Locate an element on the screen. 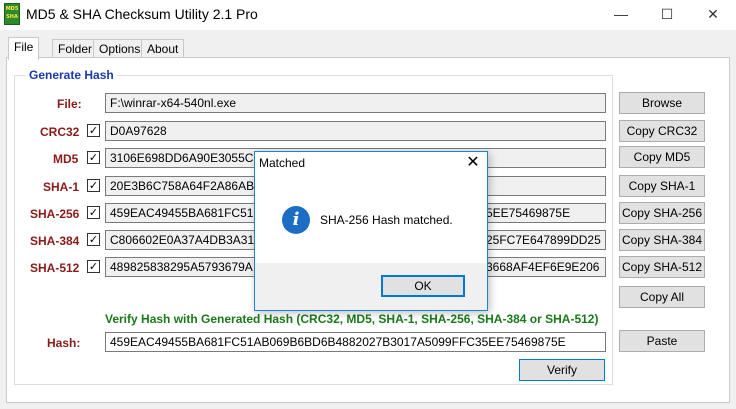 This screenshot has width=736, height=409. window-title: MD5 & SHA Checksum Utility 2.1 Pro is located at coordinates (142, 14).